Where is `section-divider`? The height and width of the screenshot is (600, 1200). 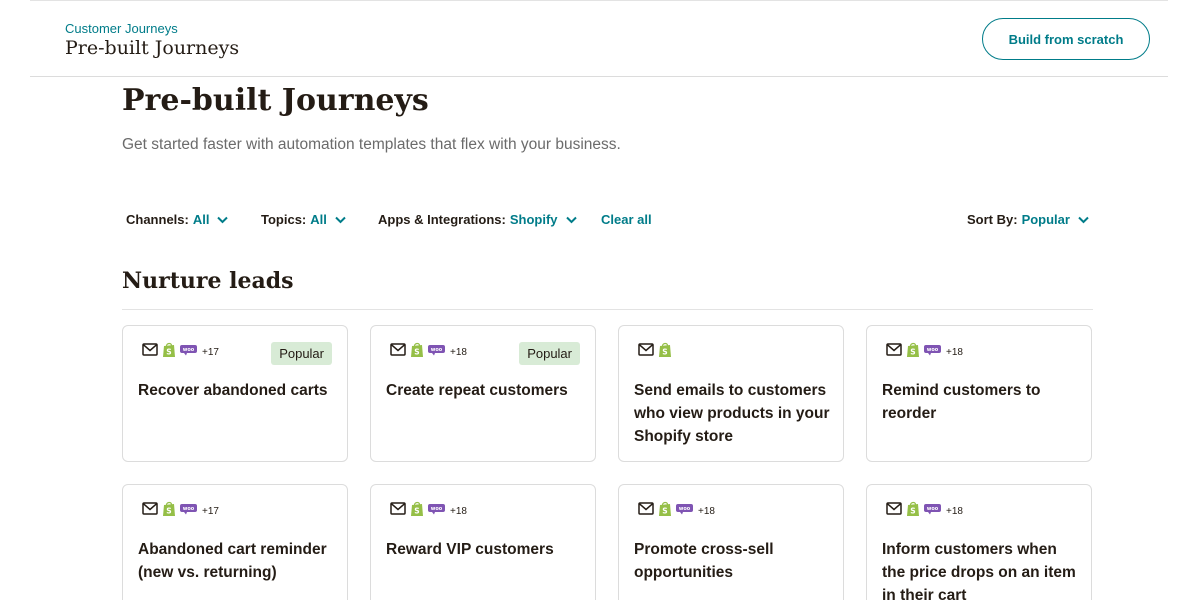 section-divider is located at coordinates (607, 309).